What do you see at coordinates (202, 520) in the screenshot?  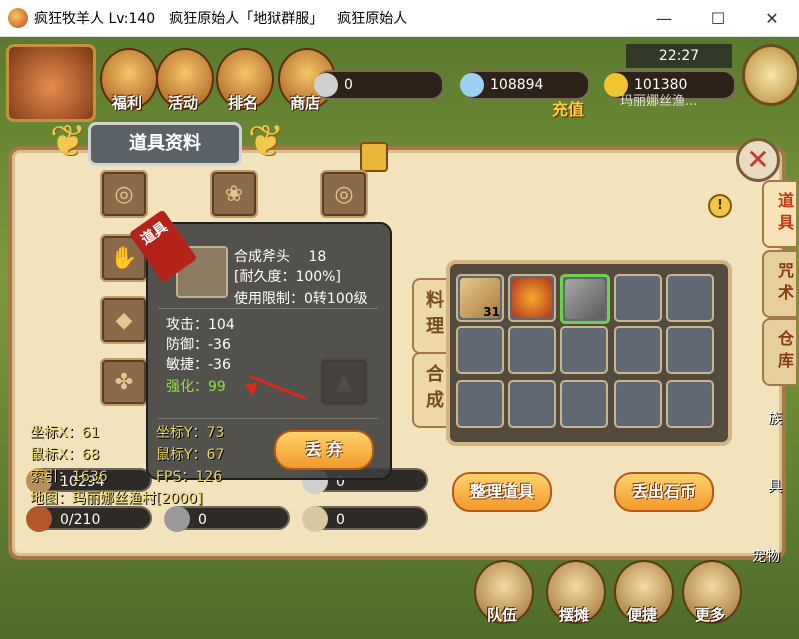 I see `tool-value: 0` at bounding box center [202, 520].